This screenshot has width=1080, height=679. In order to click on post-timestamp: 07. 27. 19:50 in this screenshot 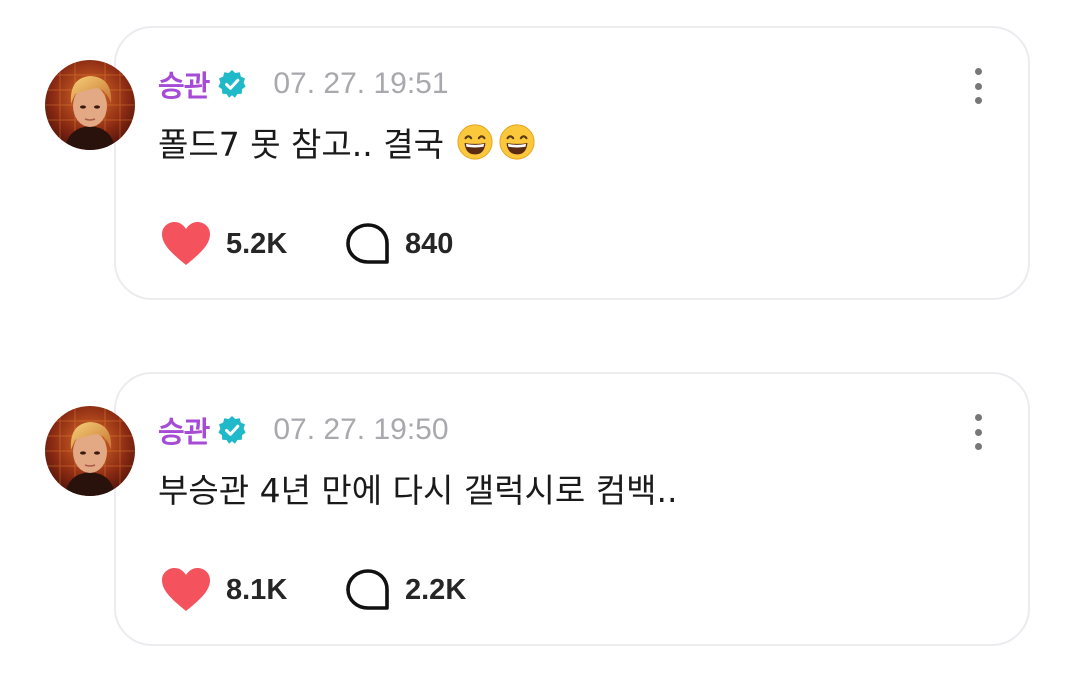, I will do `click(361, 429)`.